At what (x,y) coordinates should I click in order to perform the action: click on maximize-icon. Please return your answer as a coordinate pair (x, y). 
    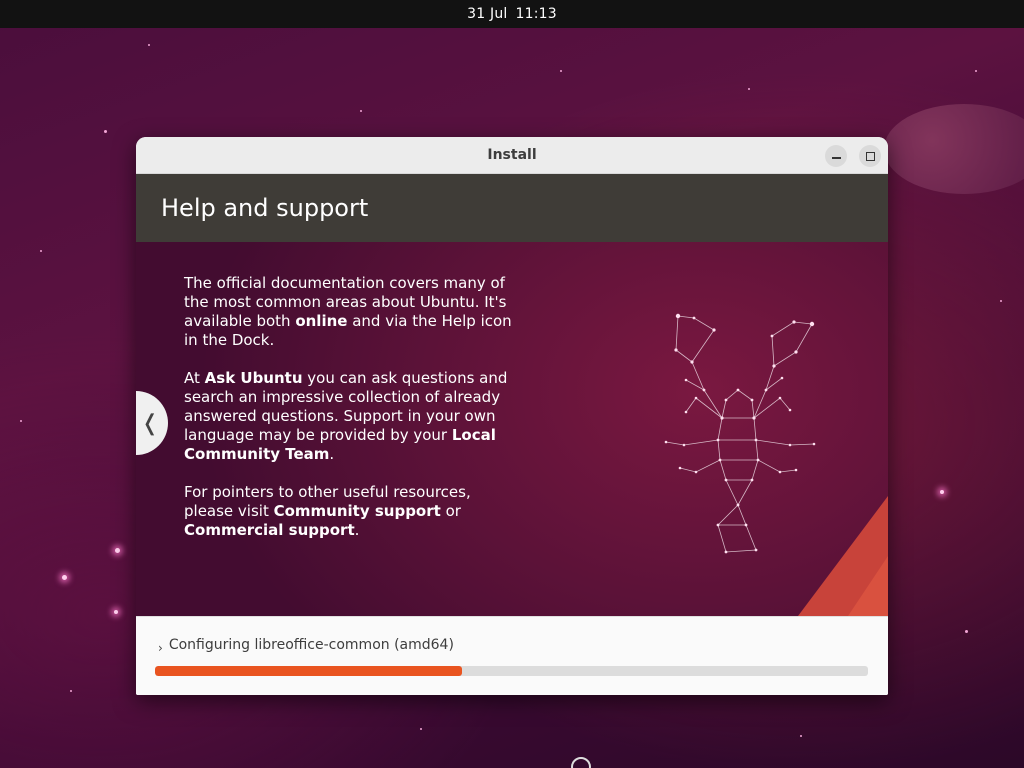
    Looking at the image, I should click on (870, 156).